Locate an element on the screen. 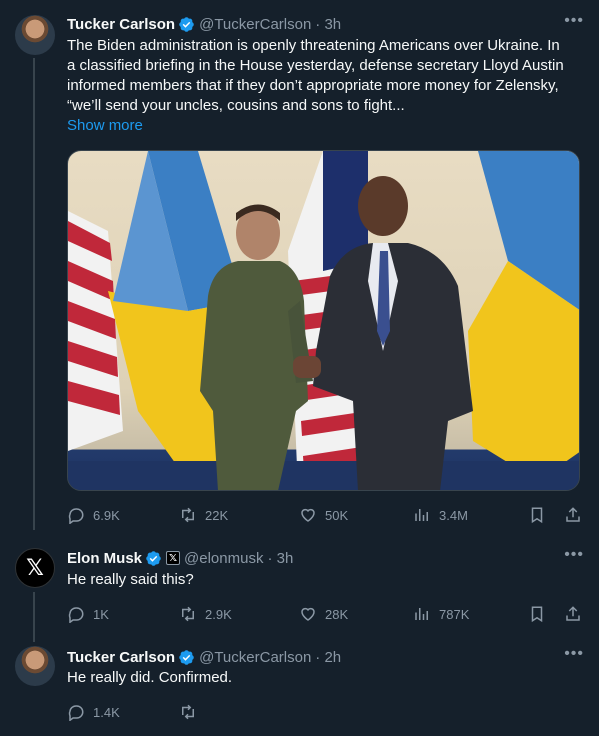  us-flag-left is located at coordinates (95, 331).